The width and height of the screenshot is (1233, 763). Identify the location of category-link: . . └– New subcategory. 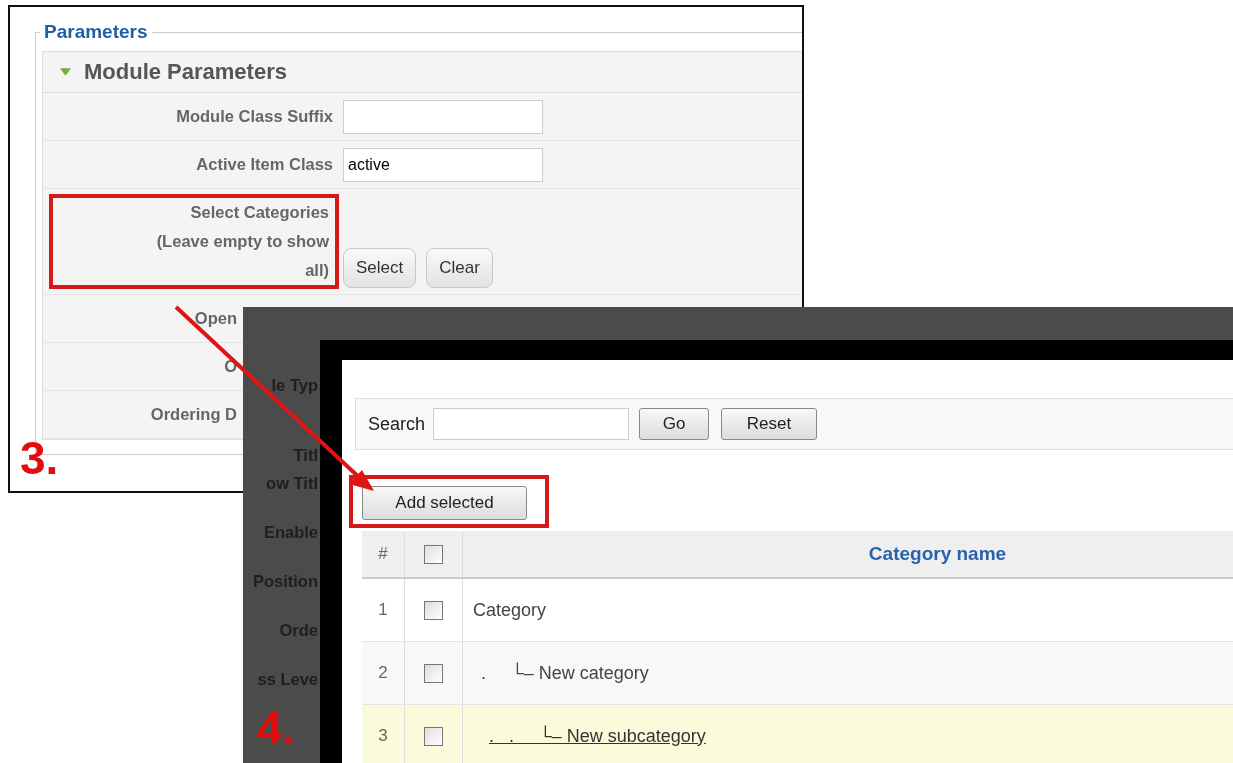
(589, 736).